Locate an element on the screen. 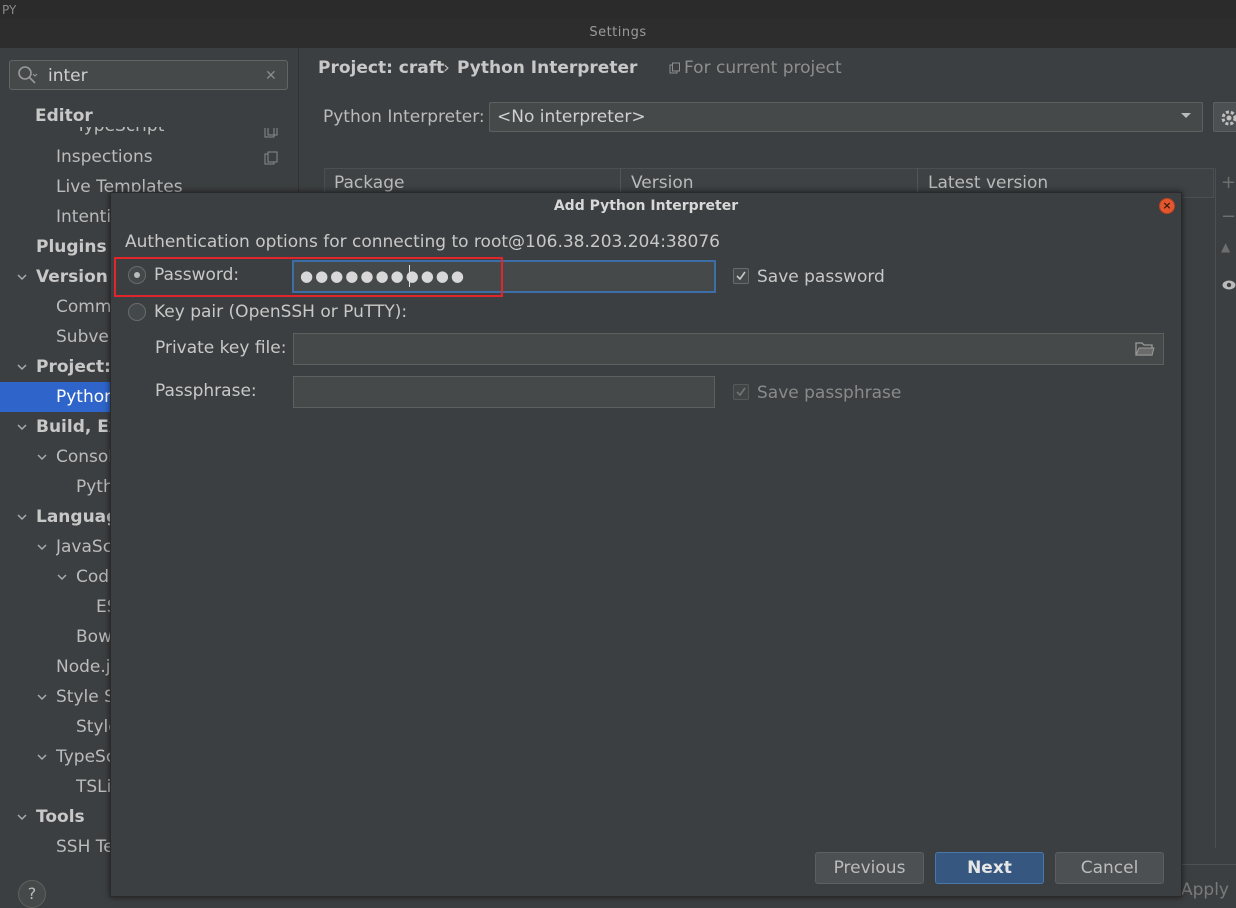 This screenshot has height=908, width=1236. window-title: Settings is located at coordinates (618, 32).